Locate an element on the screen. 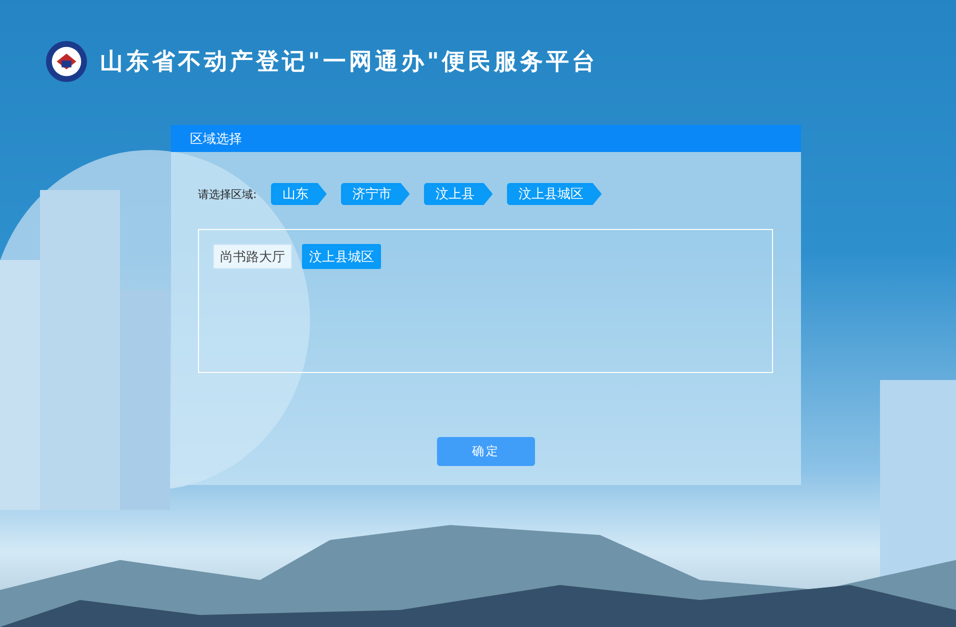  hall-option: 尚书路大厅 is located at coordinates (252, 256).